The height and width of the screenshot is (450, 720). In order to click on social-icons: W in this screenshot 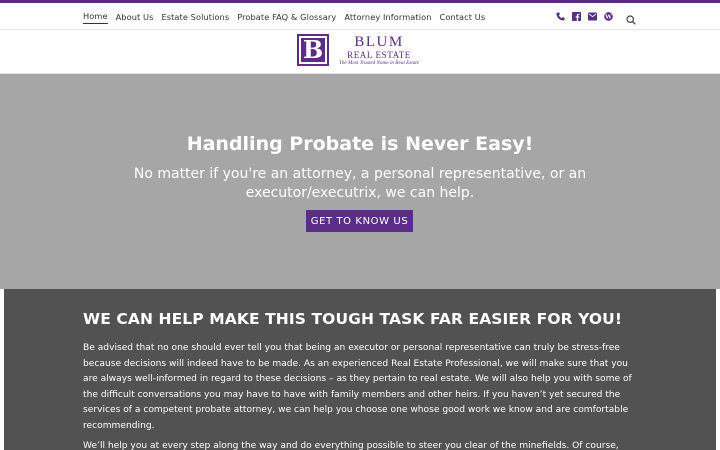, I will do `click(584, 16)`.